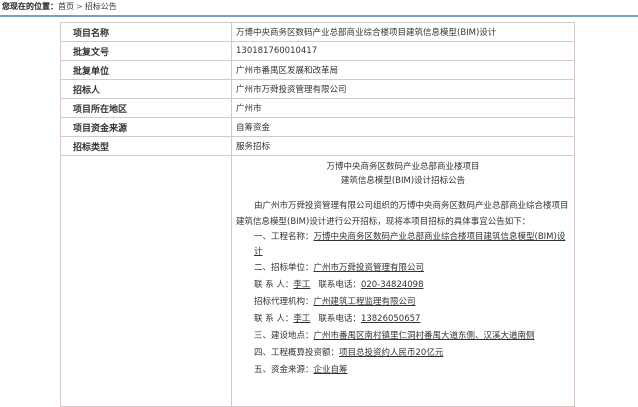 The height and width of the screenshot is (407, 638). What do you see at coordinates (284, 336) in the screenshot?
I see `item-label: 三、建设地点：` at bounding box center [284, 336].